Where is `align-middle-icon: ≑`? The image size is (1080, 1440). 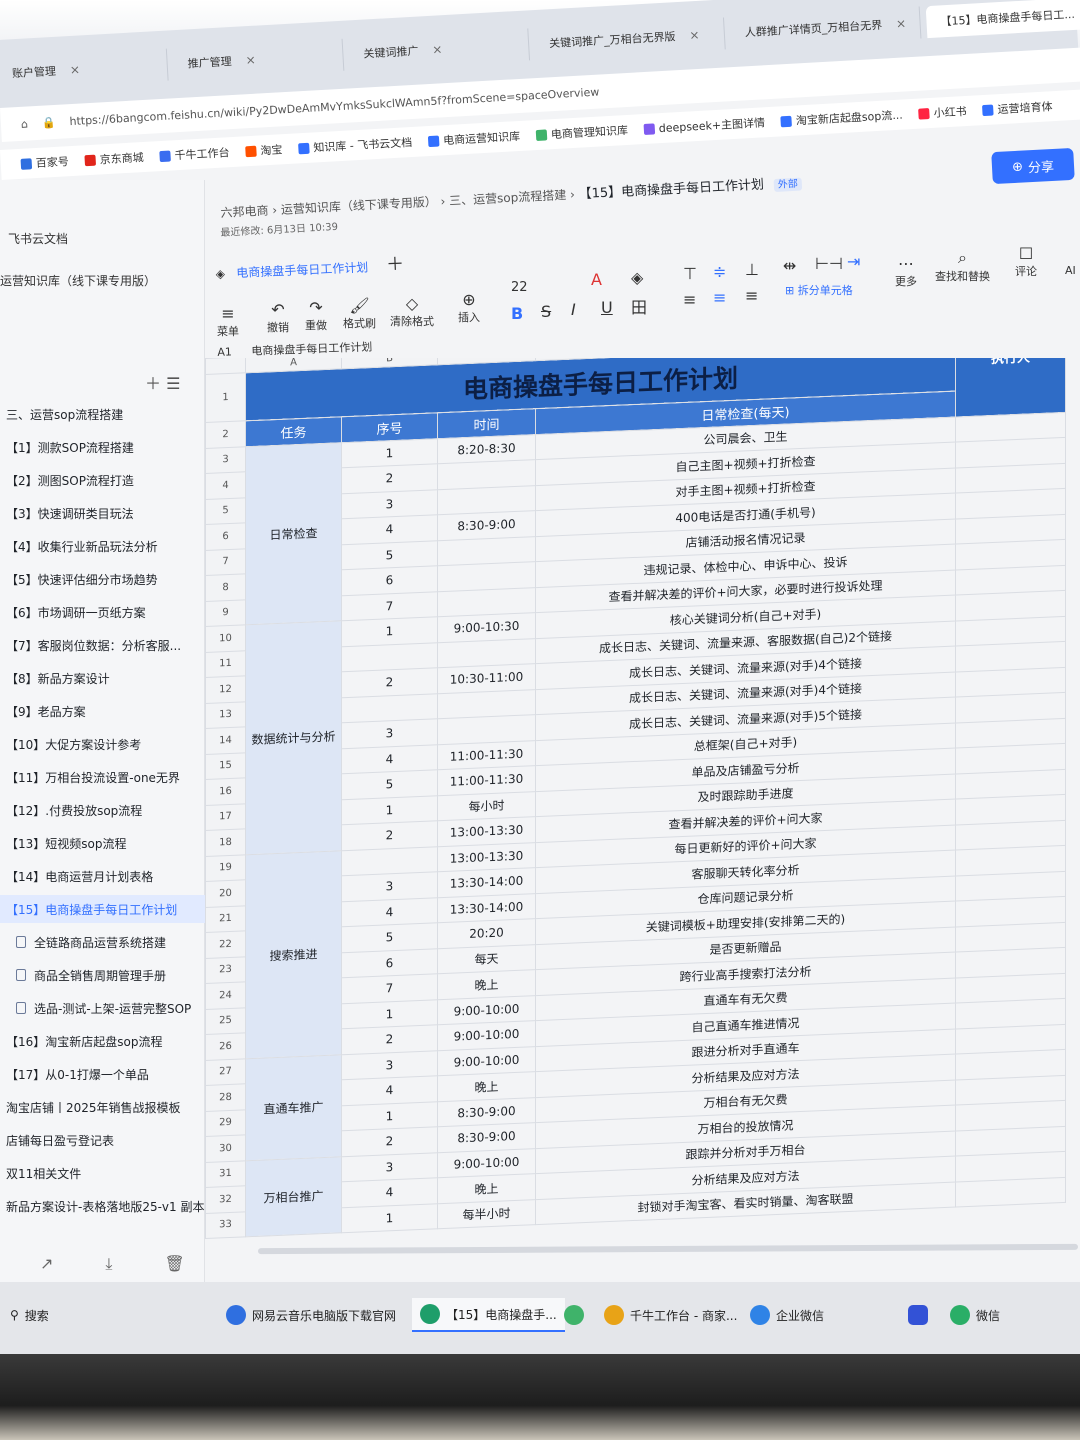
align-middle-icon: ≑ is located at coordinates (719, 271).